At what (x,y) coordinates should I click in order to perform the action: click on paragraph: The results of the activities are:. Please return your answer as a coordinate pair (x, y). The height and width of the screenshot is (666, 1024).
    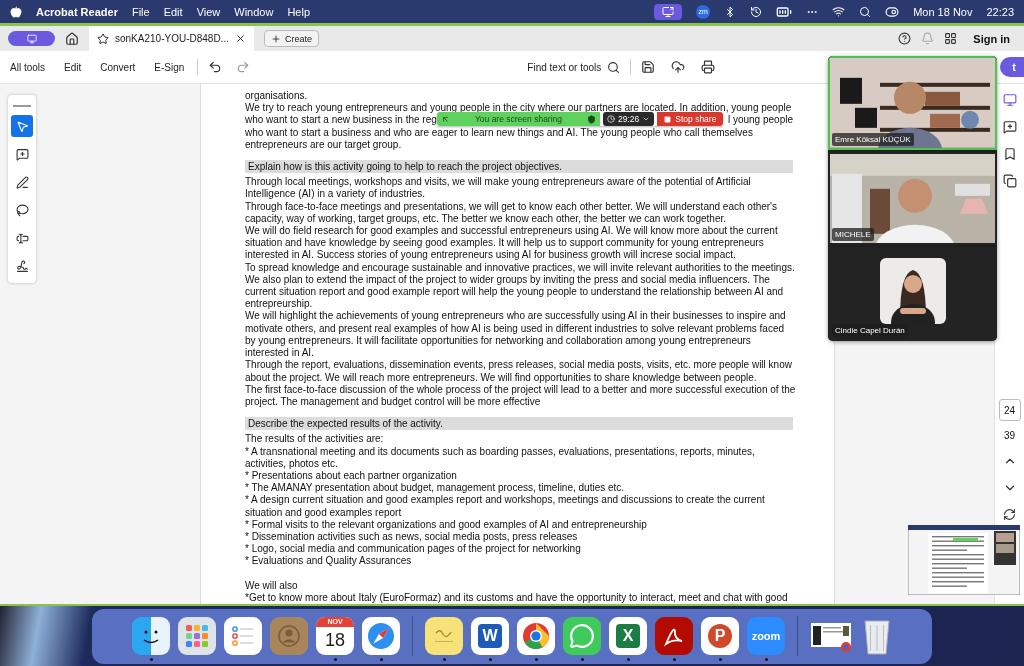
    Looking at the image, I should click on (315, 439).